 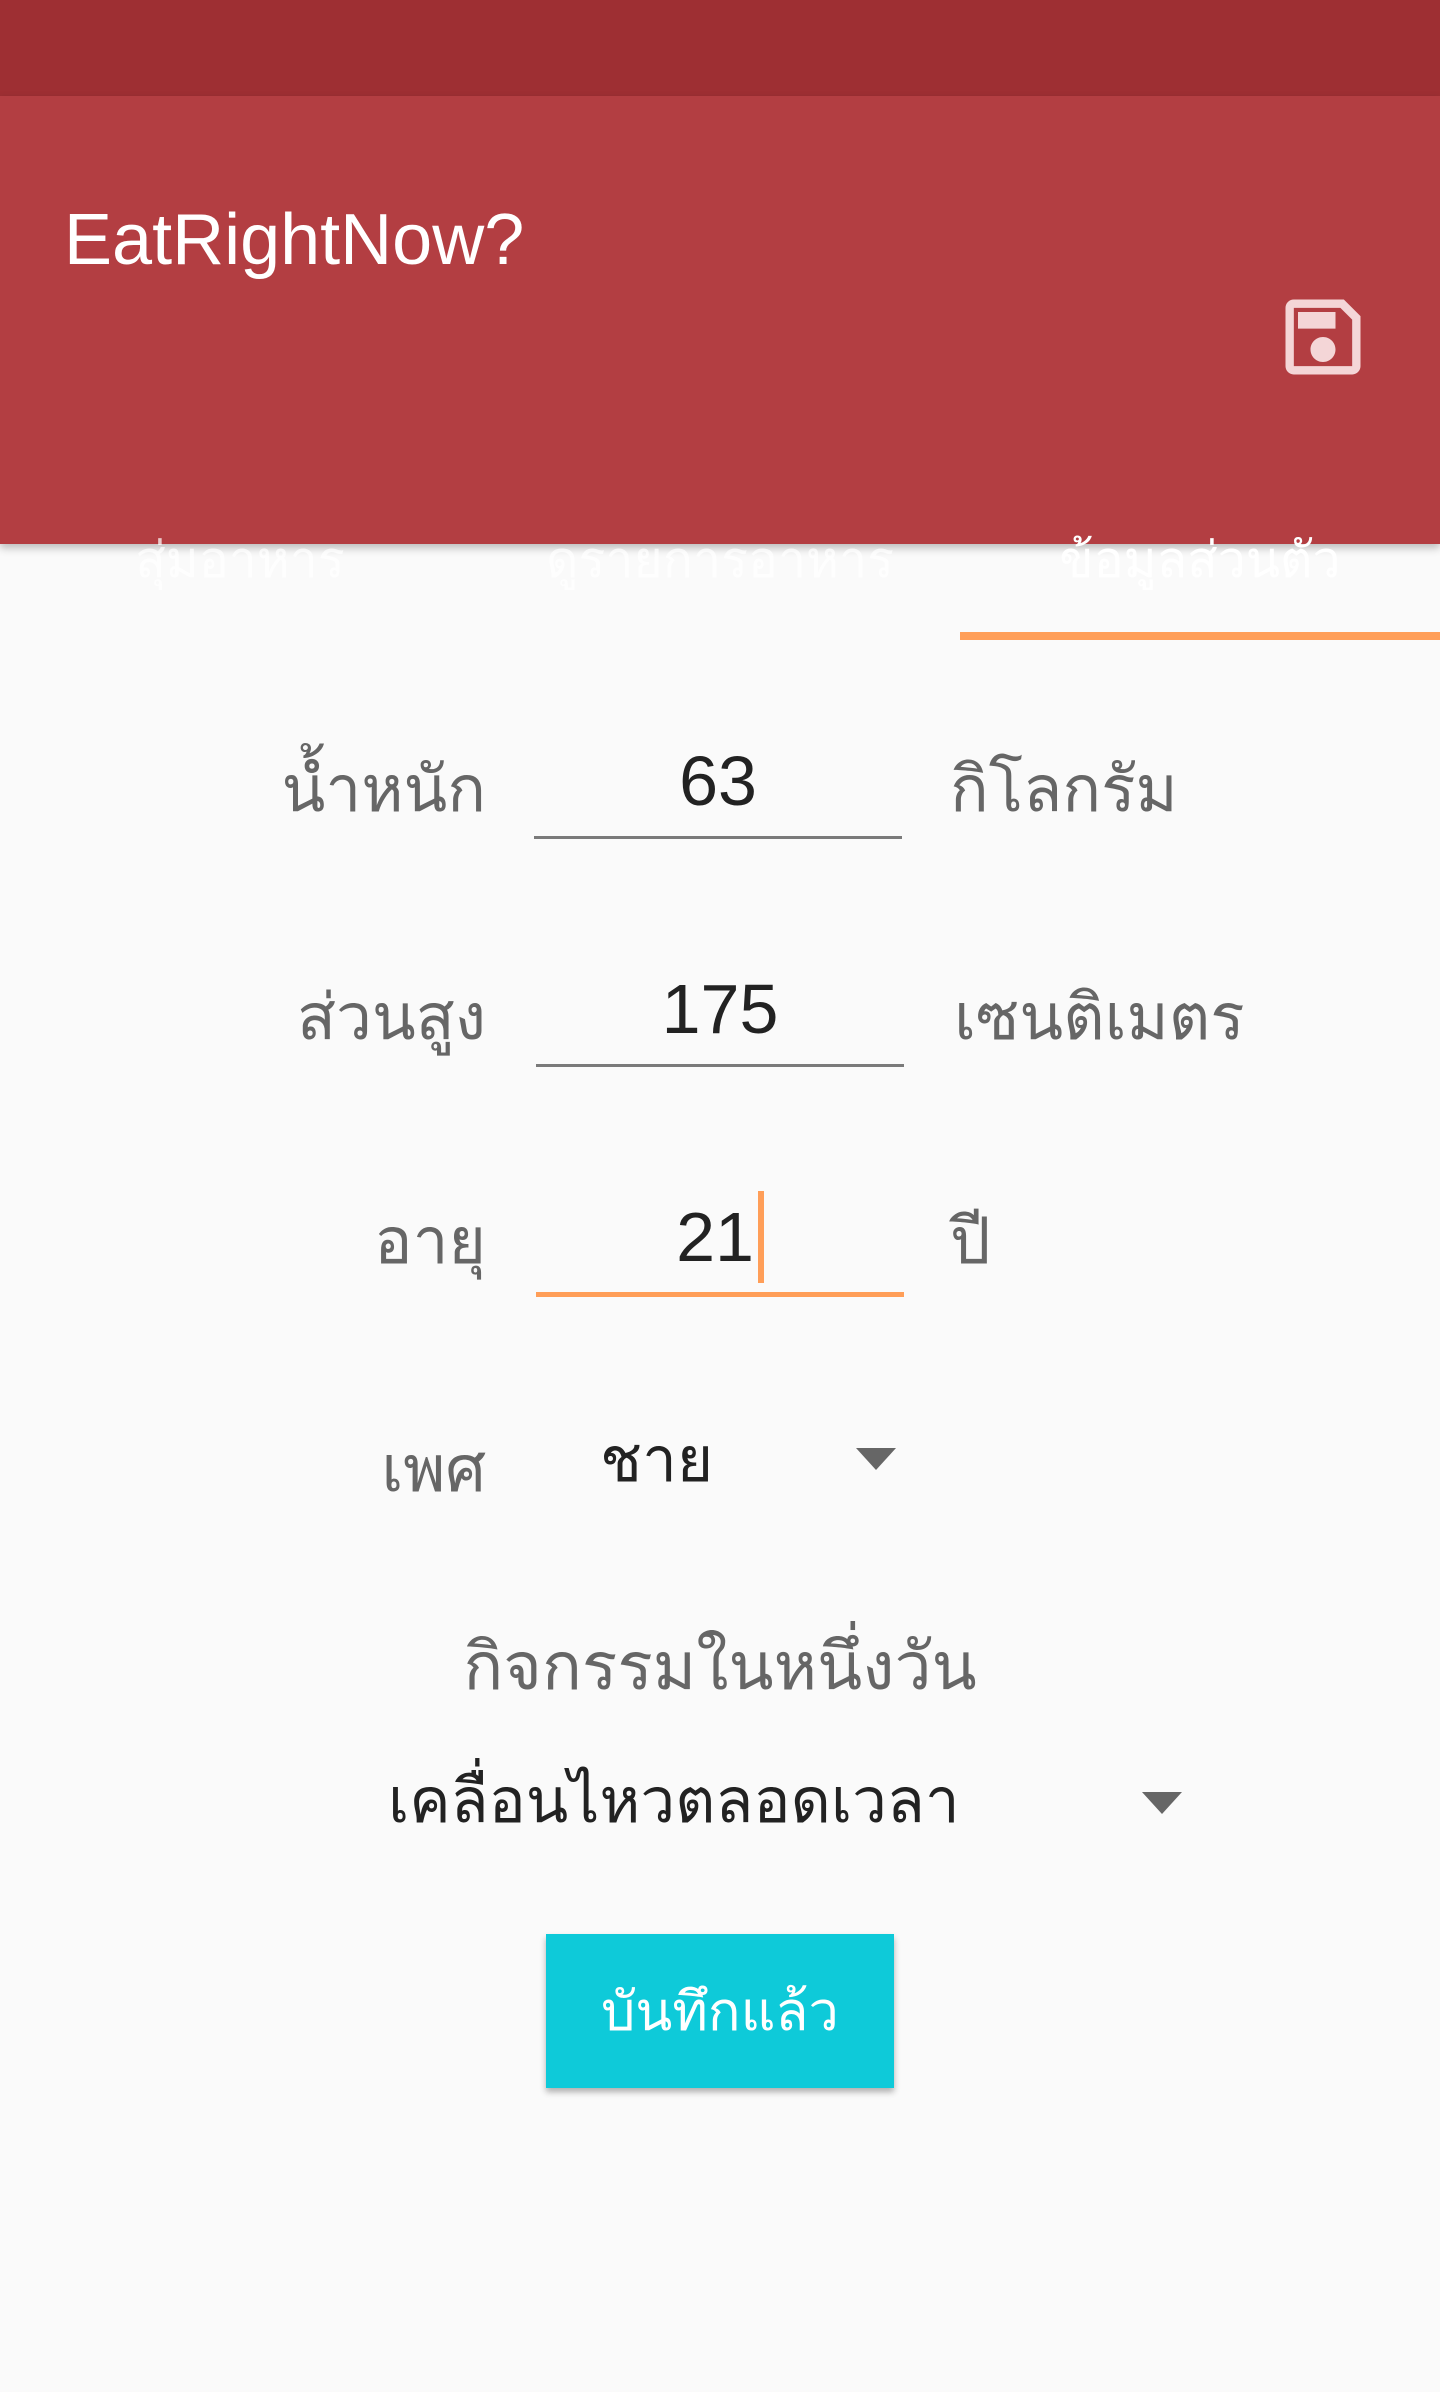 What do you see at coordinates (391, 1018) in the screenshot?
I see `height-label: ส่วนสูง` at bounding box center [391, 1018].